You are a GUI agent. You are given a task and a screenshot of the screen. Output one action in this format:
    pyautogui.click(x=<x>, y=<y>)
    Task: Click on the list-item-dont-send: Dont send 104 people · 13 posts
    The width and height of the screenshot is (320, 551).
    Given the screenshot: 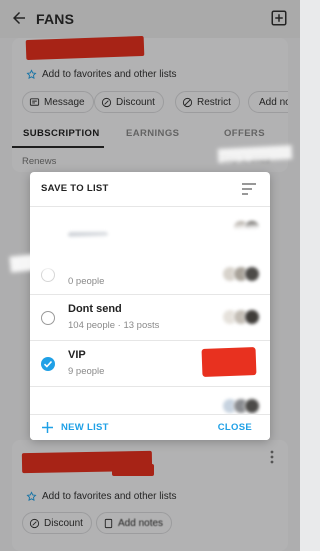 What is the action you would take?
    pyautogui.click(x=150, y=318)
    